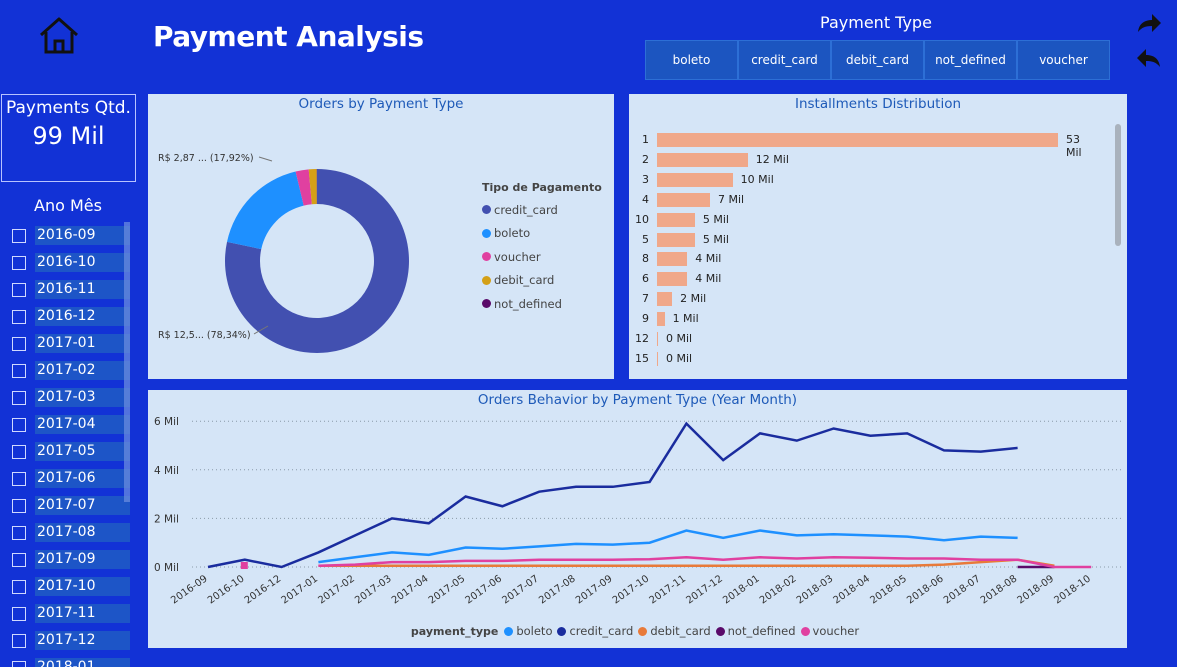 The width and height of the screenshot is (1177, 667). What do you see at coordinates (82, 289) in the screenshot?
I see `month-label: 2016-11` at bounding box center [82, 289].